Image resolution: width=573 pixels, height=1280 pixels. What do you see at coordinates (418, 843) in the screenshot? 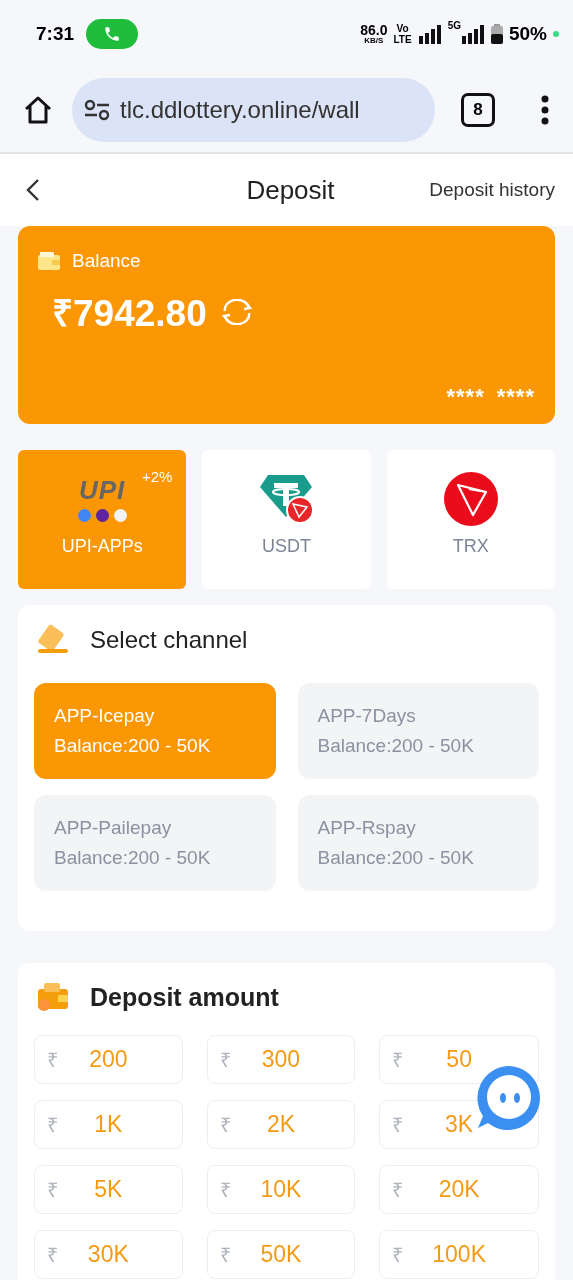
I see `channel-option: APP-Rspay Balance:200 - 50K` at bounding box center [418, 843].